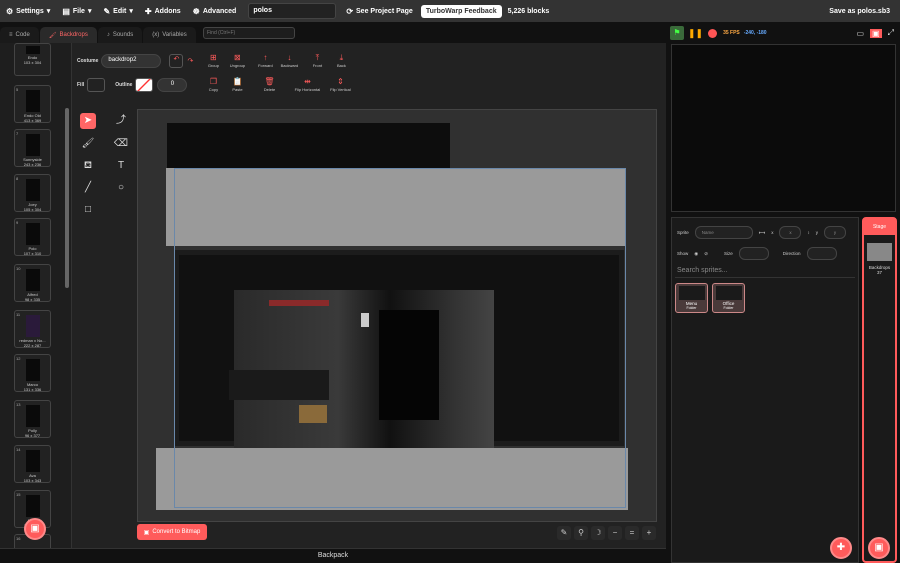 The width and height of the screenshot is (900, 563). What do you see at coordinates (876, 33) in the screenshot?
I see `large-stage-icon: ▣` at bounding box center [876, 33].